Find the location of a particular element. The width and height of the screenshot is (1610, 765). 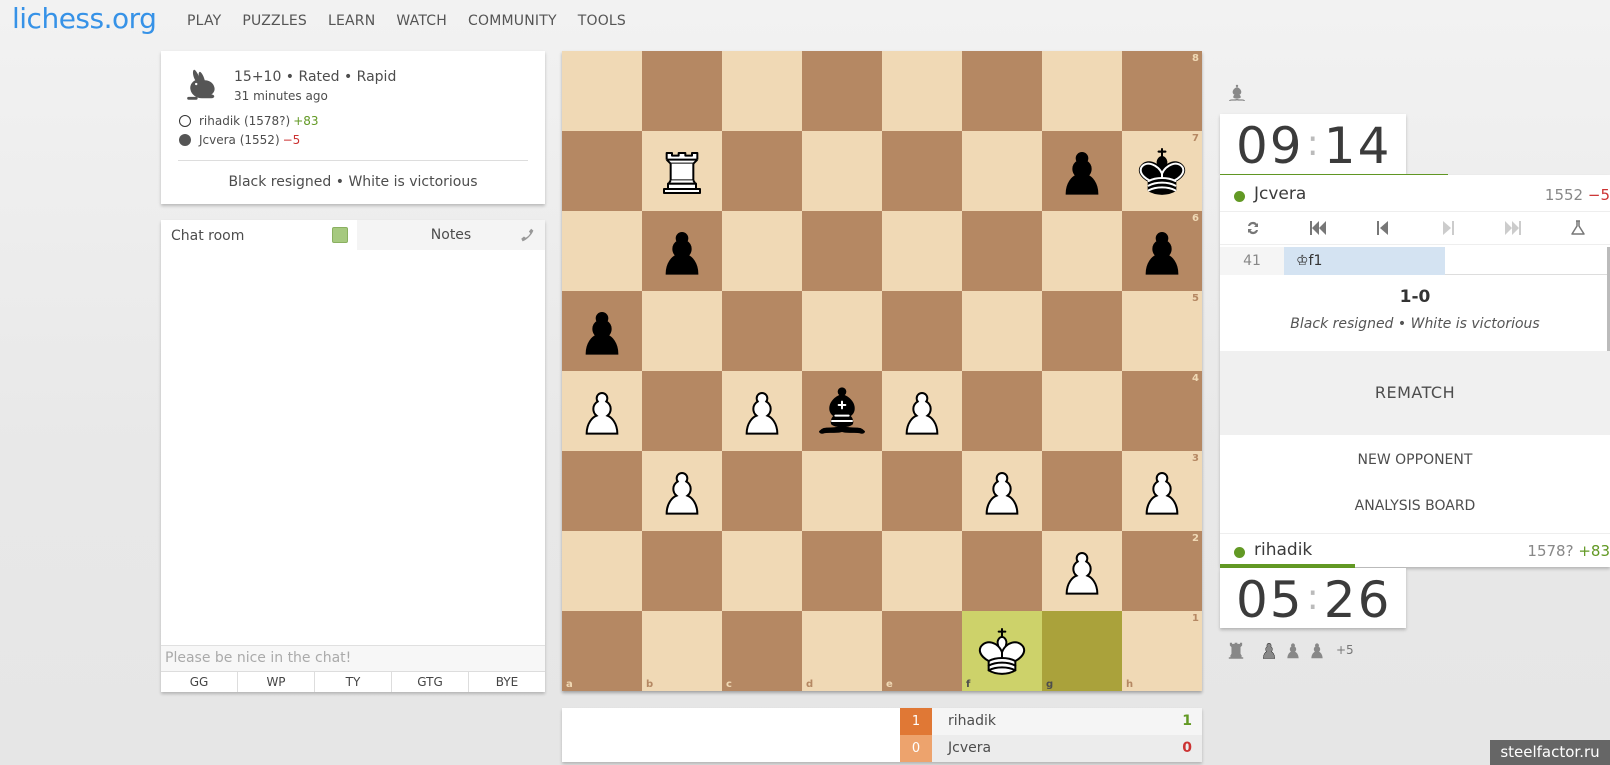

top-player-name: Jcvera is located at coordinates (1280, 194).